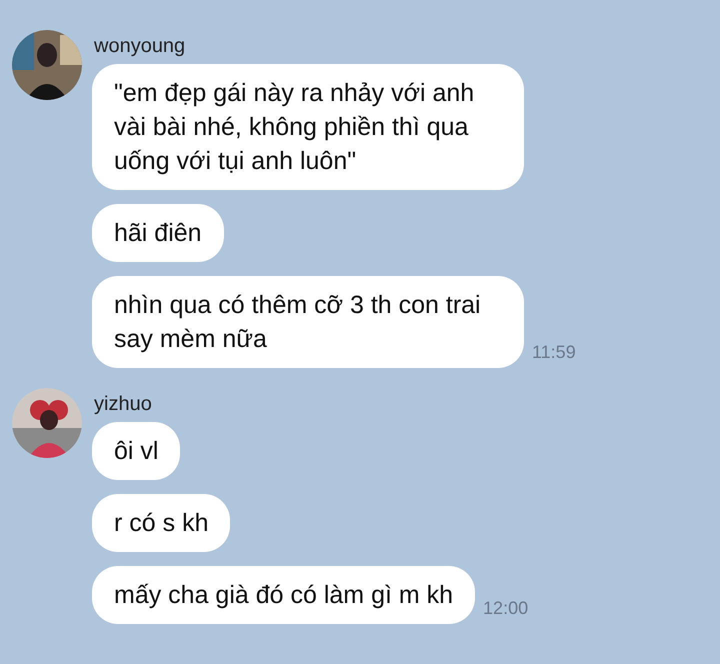 The image size is (720, 664). Describe the element at coordinates (308, 127) in the screenshot. I see `message-bubble: "em đẹp gái này ra nhảy với anh vài bài nhé, không phiền thì qua uống với tụi anh luôn"` at that location.